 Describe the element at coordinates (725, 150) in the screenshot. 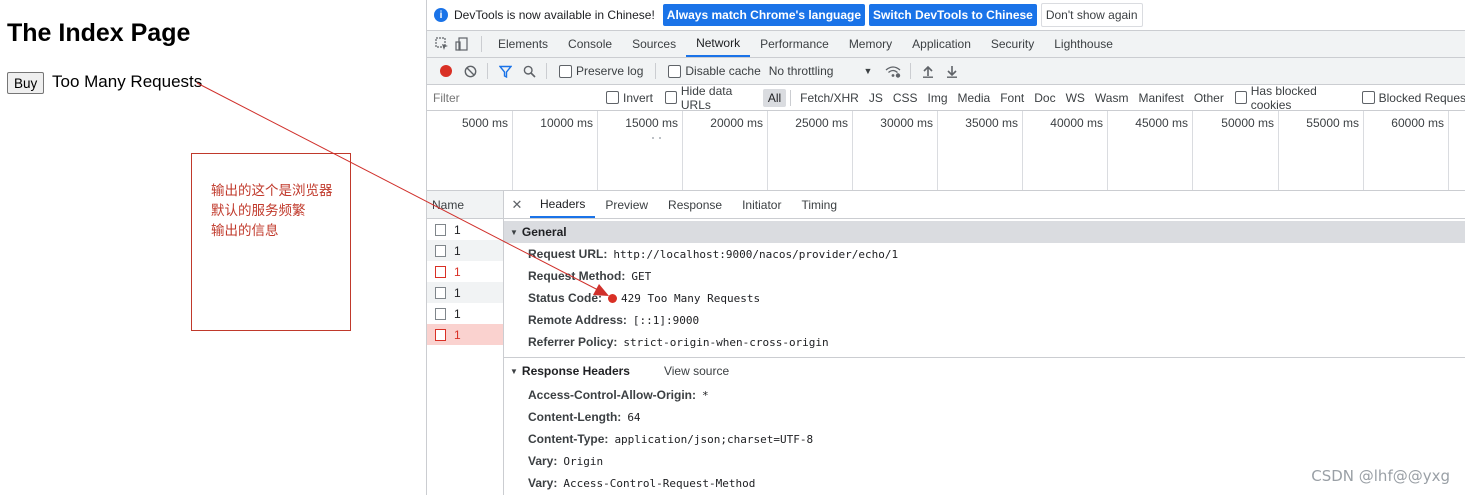

I see `timeline-tick: 20000 ms` at that location.